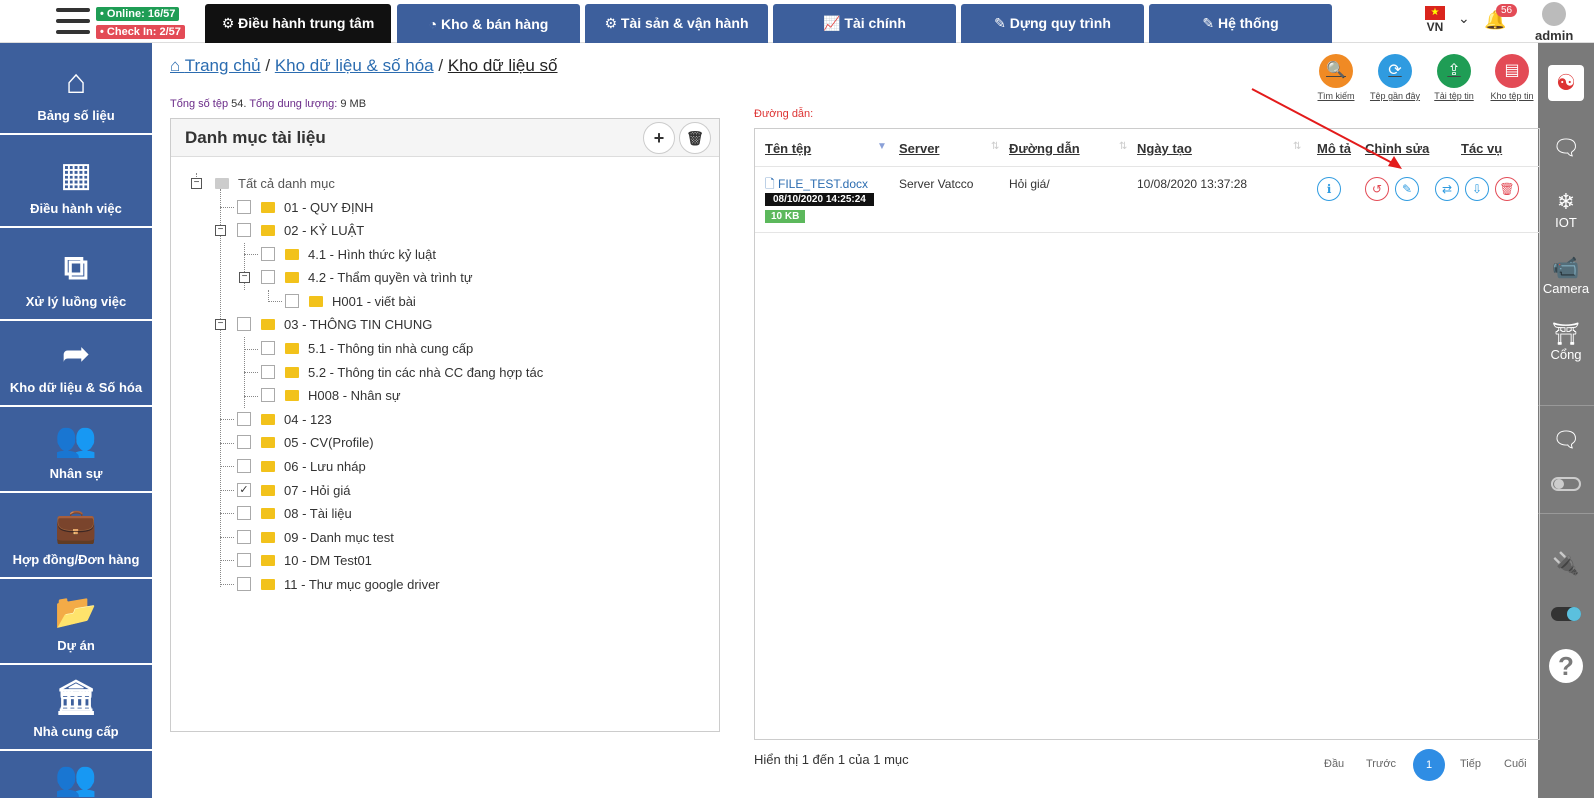 The height and width of the screenshot is (798, 1594). What do you see at coordinates (831, 759) in the screenshot?
I see `pagination-summary: Hiển thị 1 đến 1 của 1 mục` at bounding box center [831, 759].